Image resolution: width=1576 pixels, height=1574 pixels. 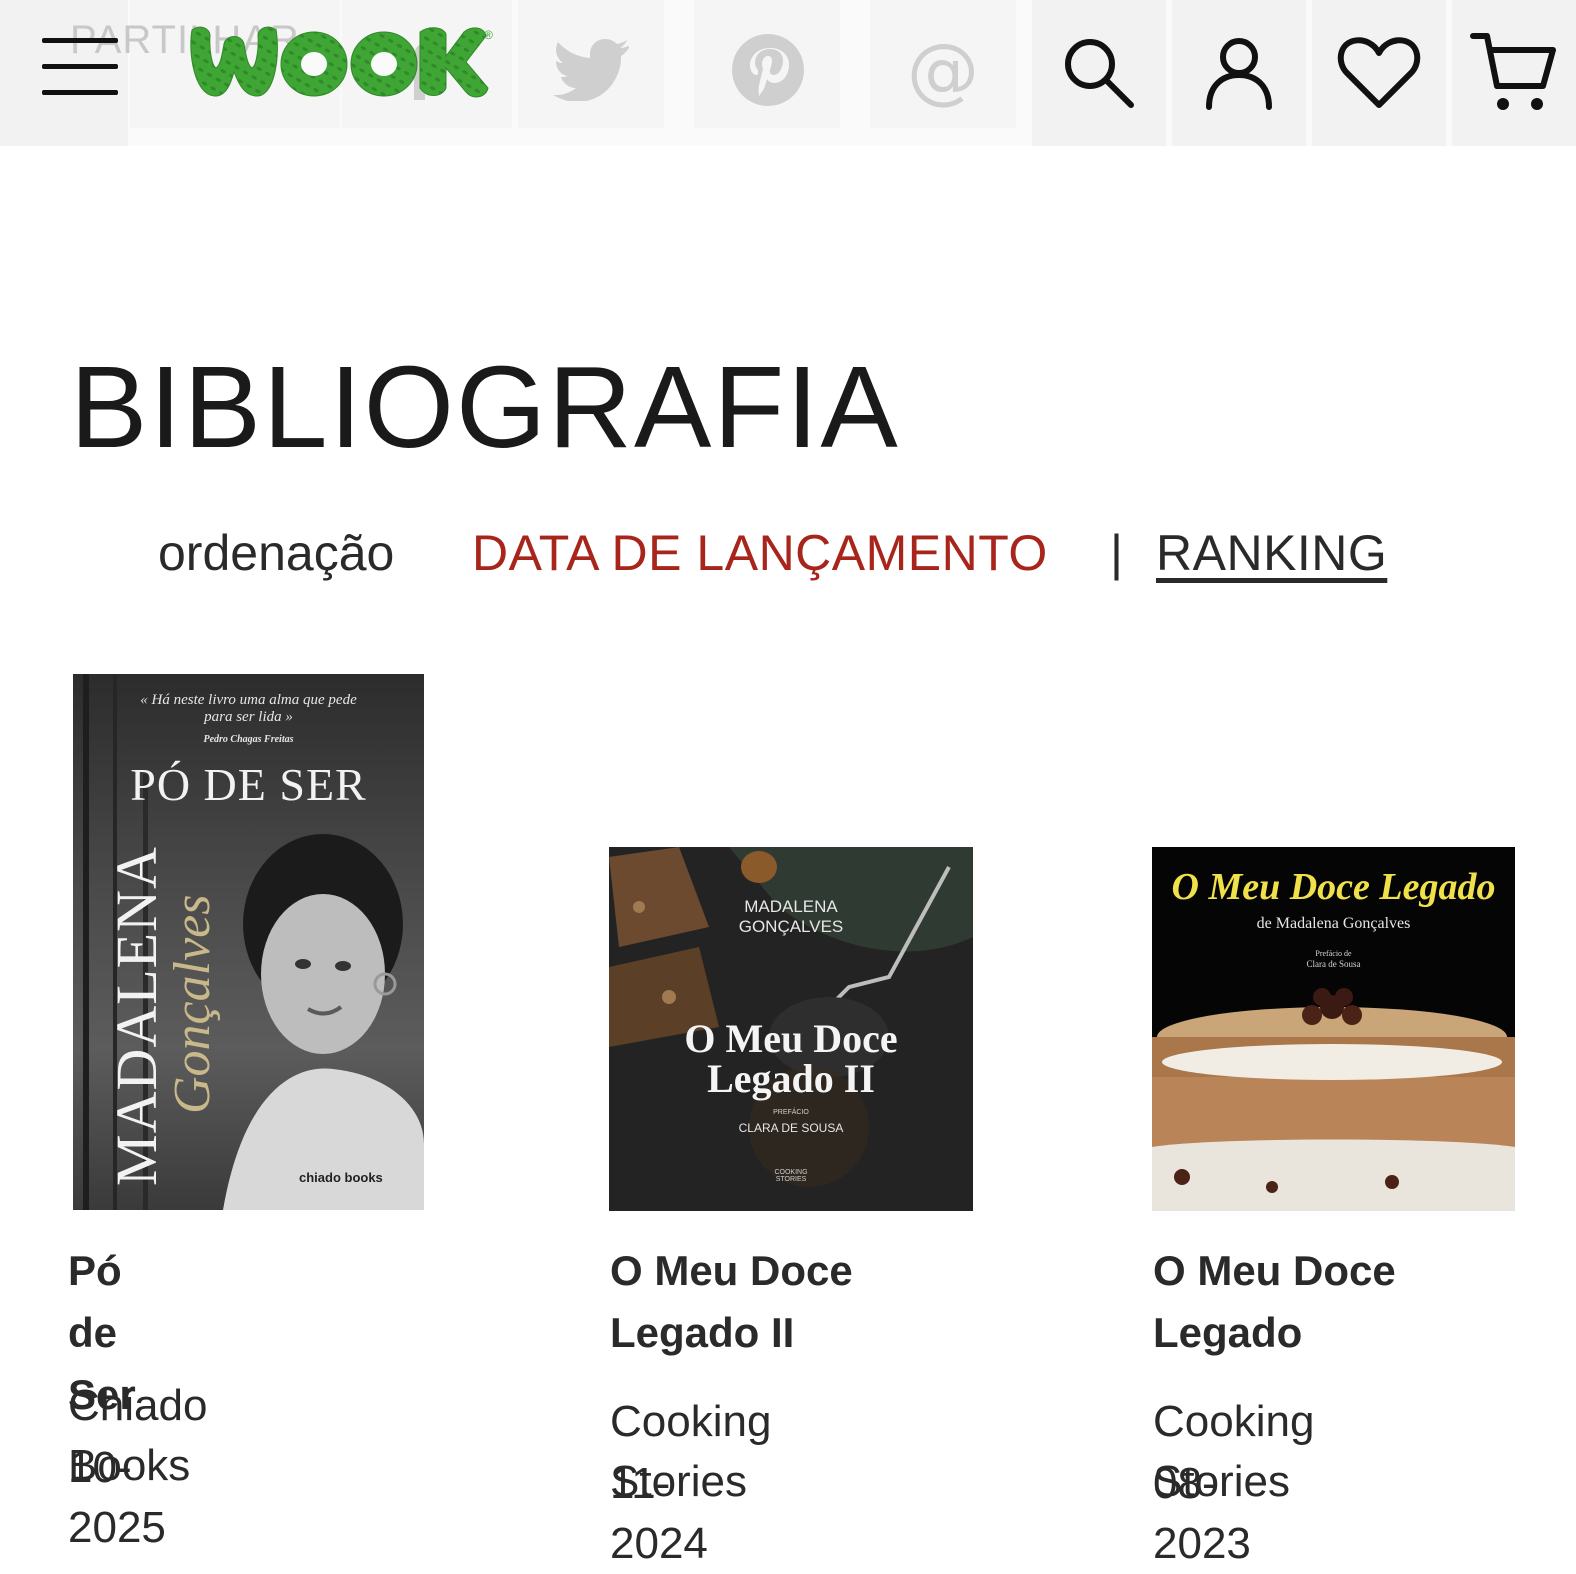 What do you see at coordinates (1333, 887) in the screenshot?
I see `cover-title: O Meu Doce Legado` at bounding box center [1333, 887].